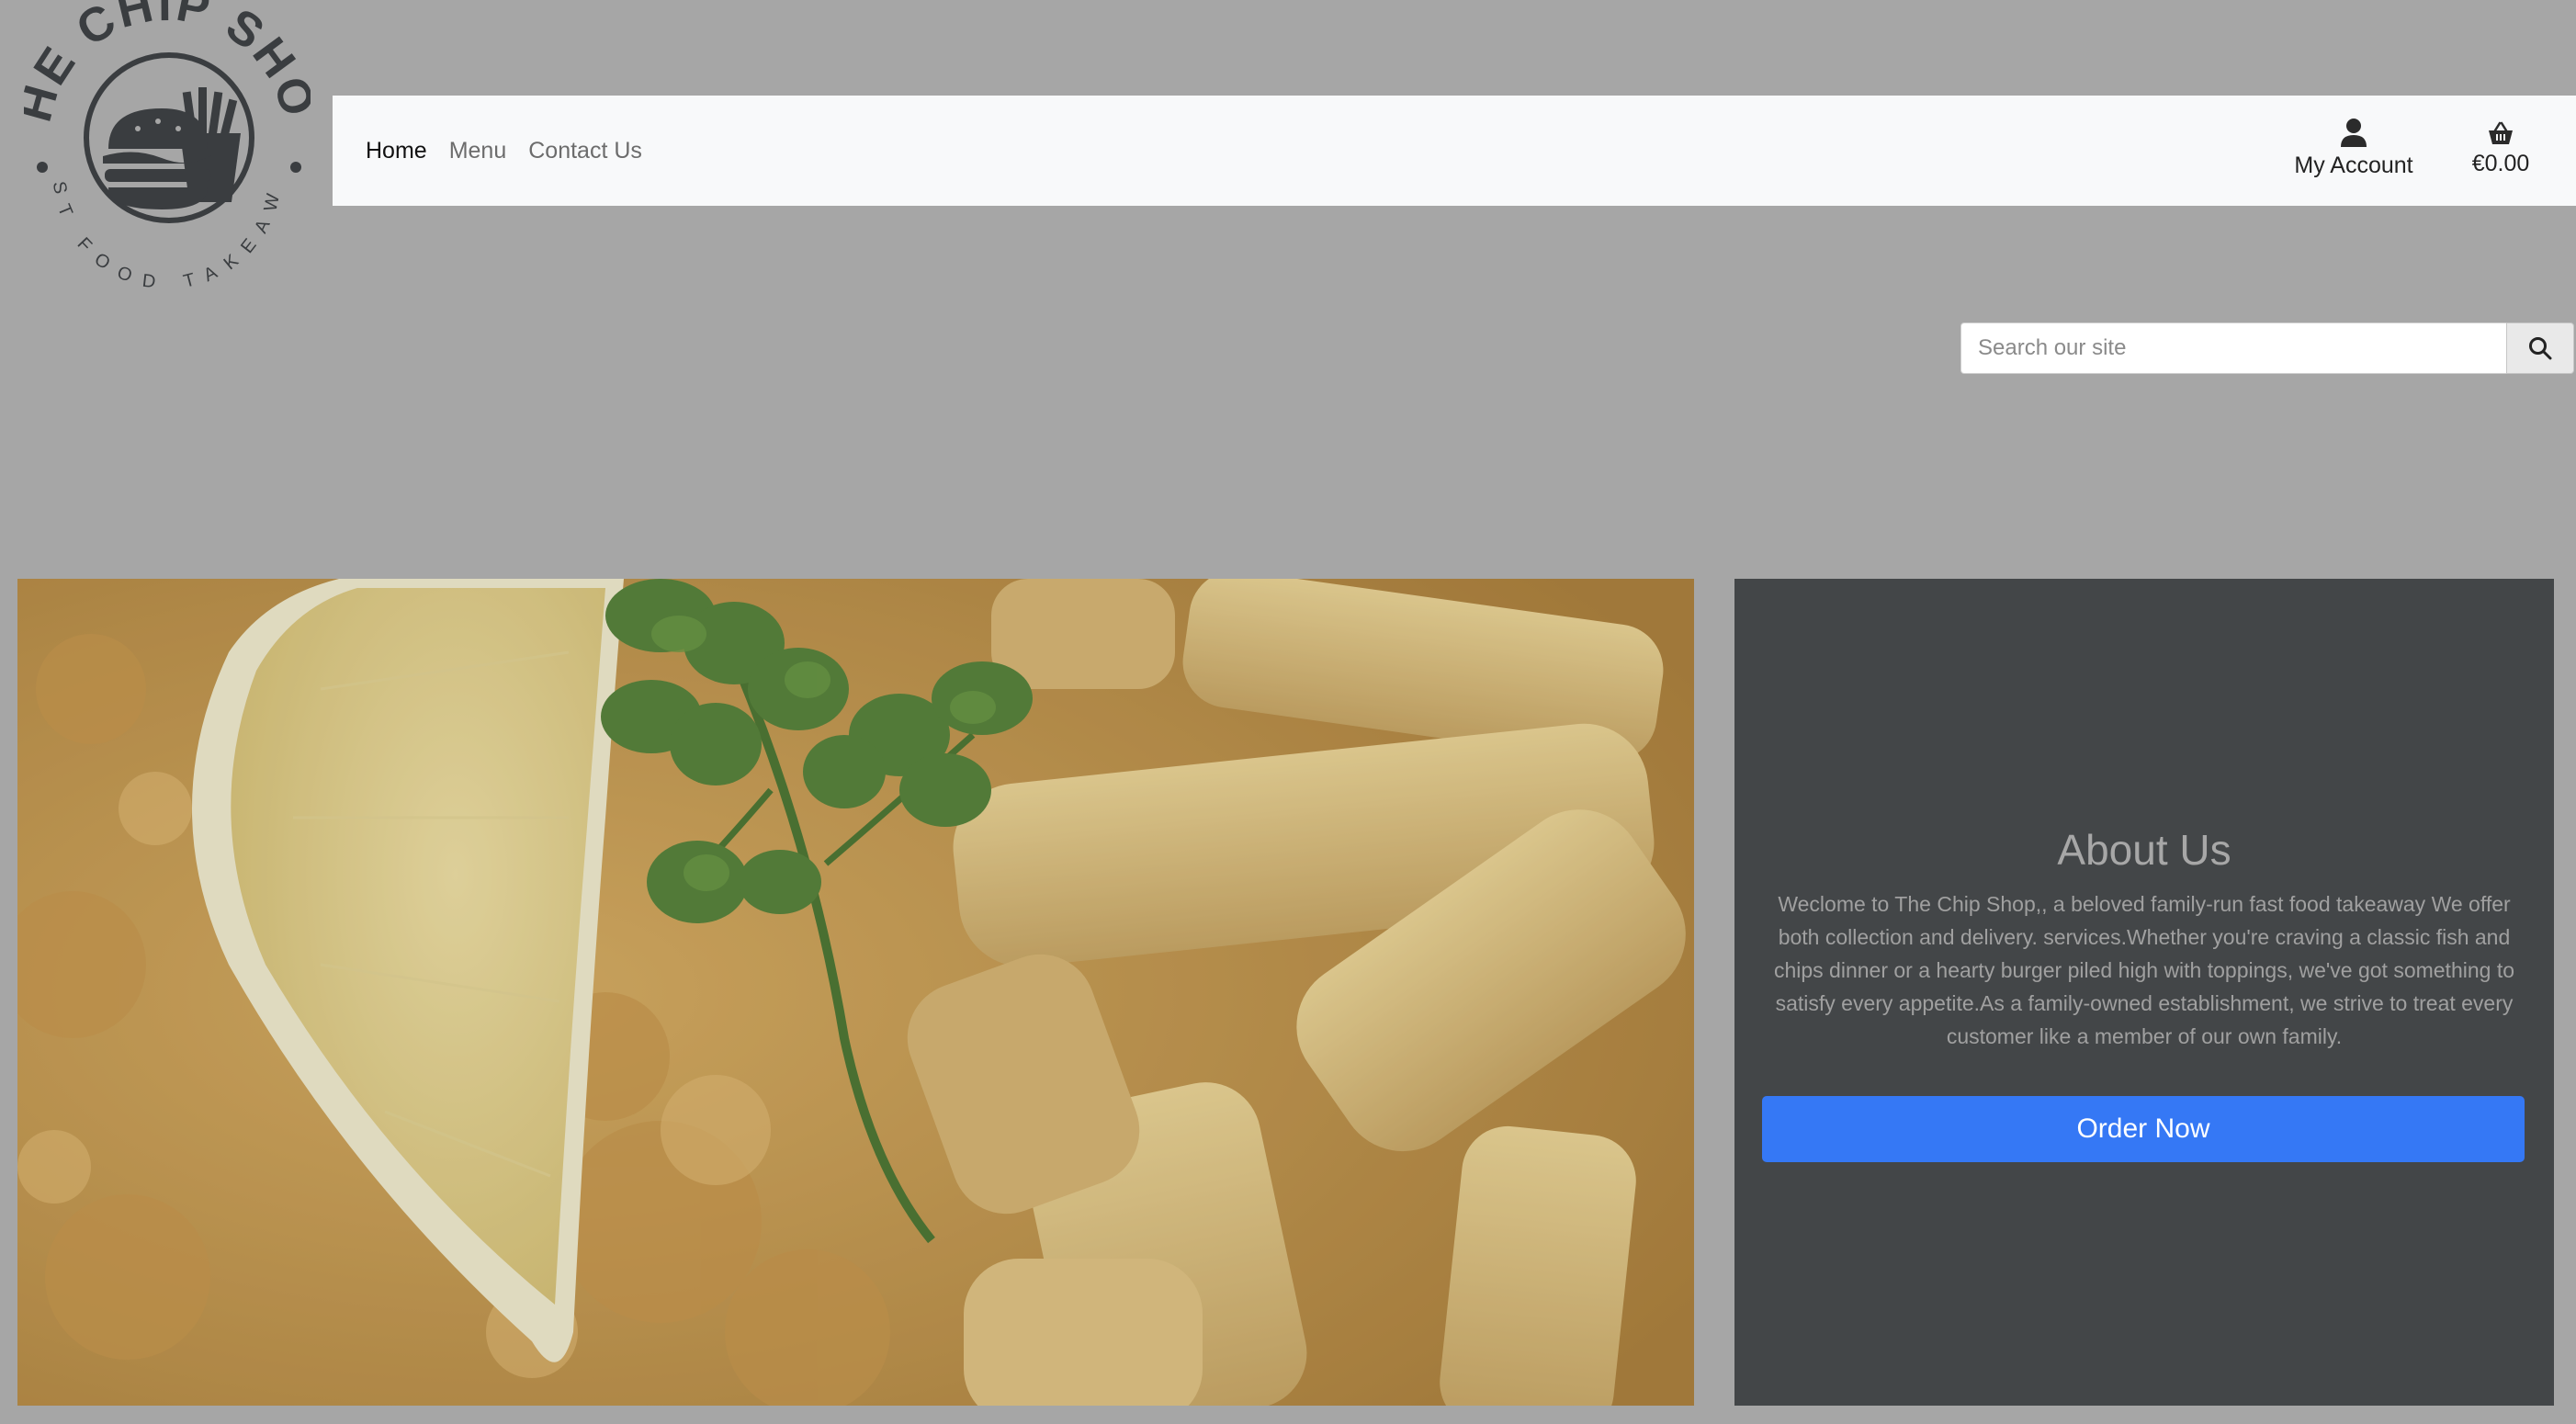  What do you see at coordinates (2353, 165) in the screenshot?
I see `my-account-label: My Account` at bounding box center [2353, 165].